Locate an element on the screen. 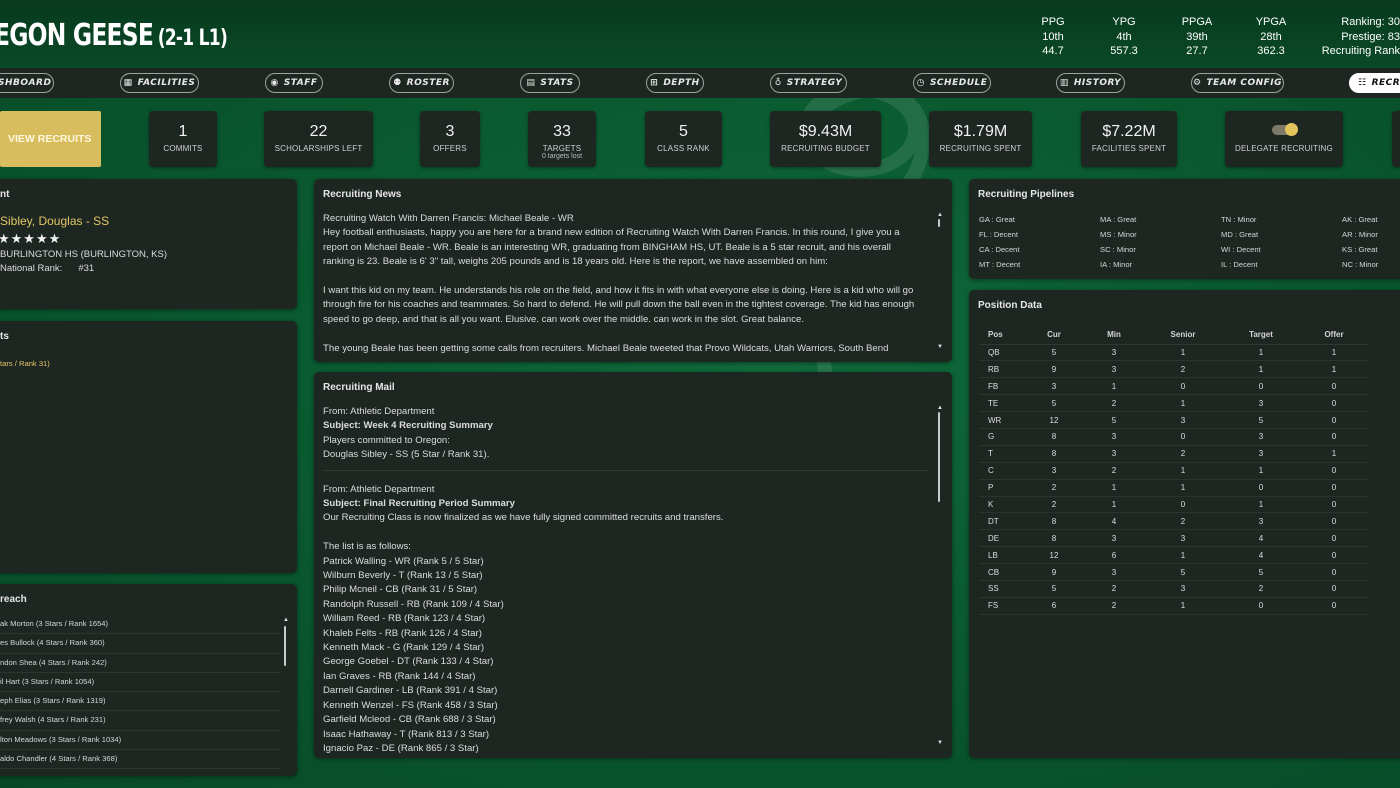 This screenshot has height=788, width=1400. mail-scrollbar is located at coordinates (939, 457).